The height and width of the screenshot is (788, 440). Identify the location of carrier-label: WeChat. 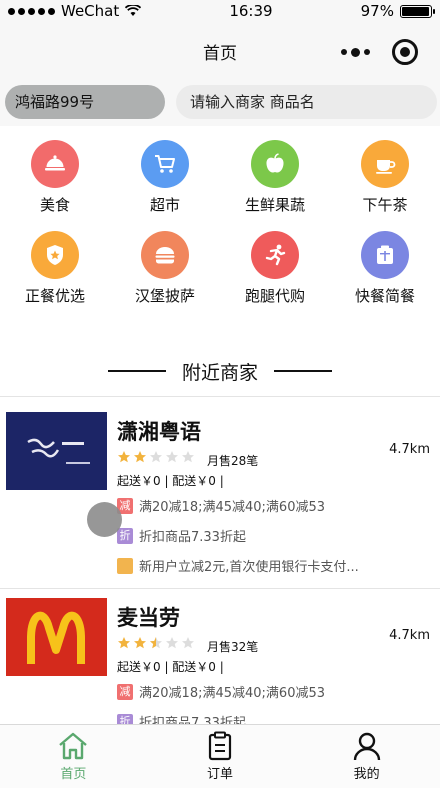
(90, 11).